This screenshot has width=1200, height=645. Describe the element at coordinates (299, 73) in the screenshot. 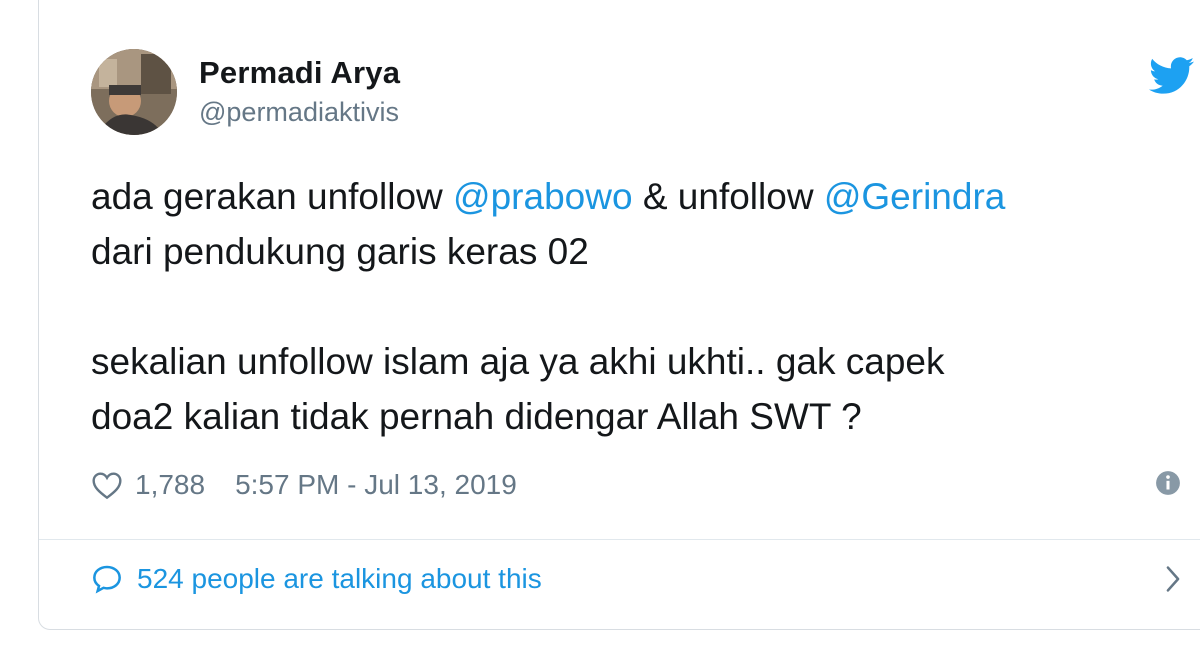

I see `author-display-name: Permadi Arya` at that location.